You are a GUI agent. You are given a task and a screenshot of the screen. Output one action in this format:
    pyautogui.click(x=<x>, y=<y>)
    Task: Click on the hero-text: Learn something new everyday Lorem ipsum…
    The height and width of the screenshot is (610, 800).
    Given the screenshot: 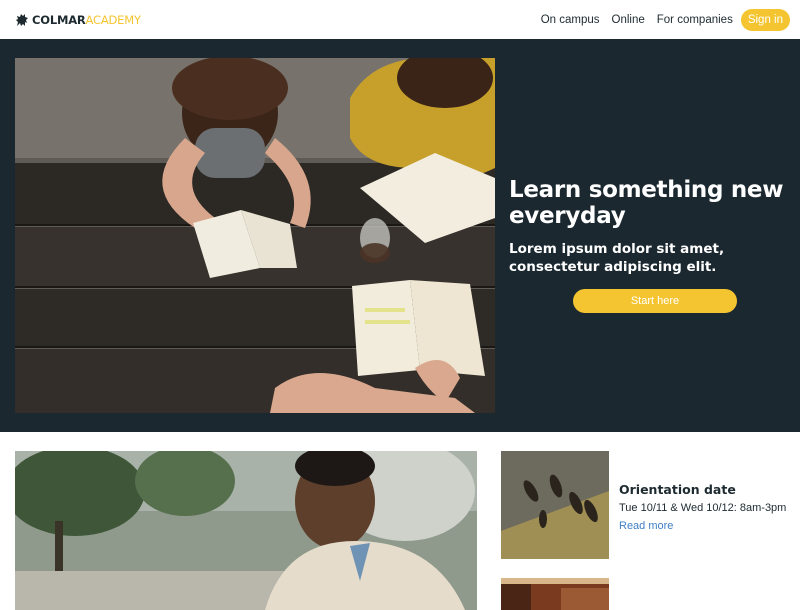 What is the action you would take?
    pyautogui.click(x=649, y=226)
    